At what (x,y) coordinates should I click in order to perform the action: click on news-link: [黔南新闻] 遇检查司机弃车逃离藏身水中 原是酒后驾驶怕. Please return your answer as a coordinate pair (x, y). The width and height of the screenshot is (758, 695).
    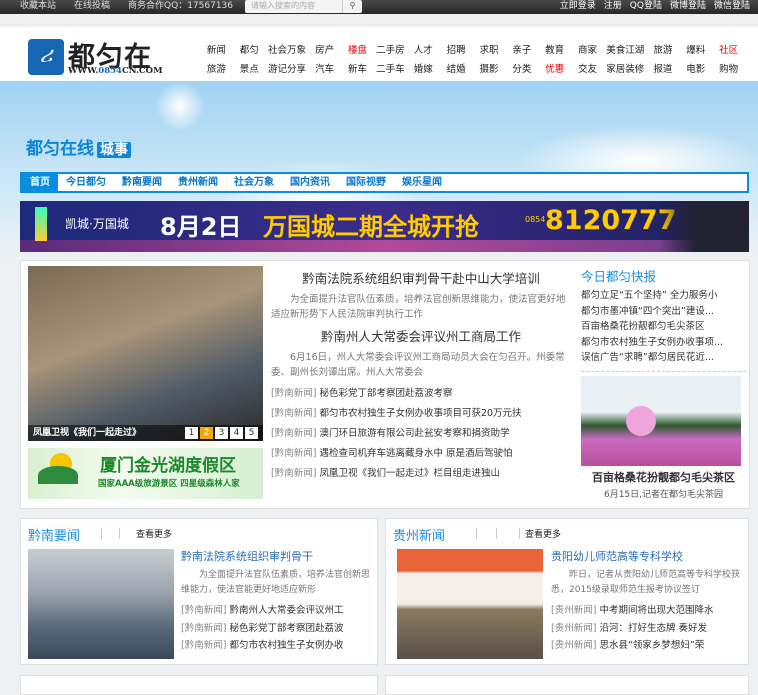
    Looking at the image, I should click on (421, 454).